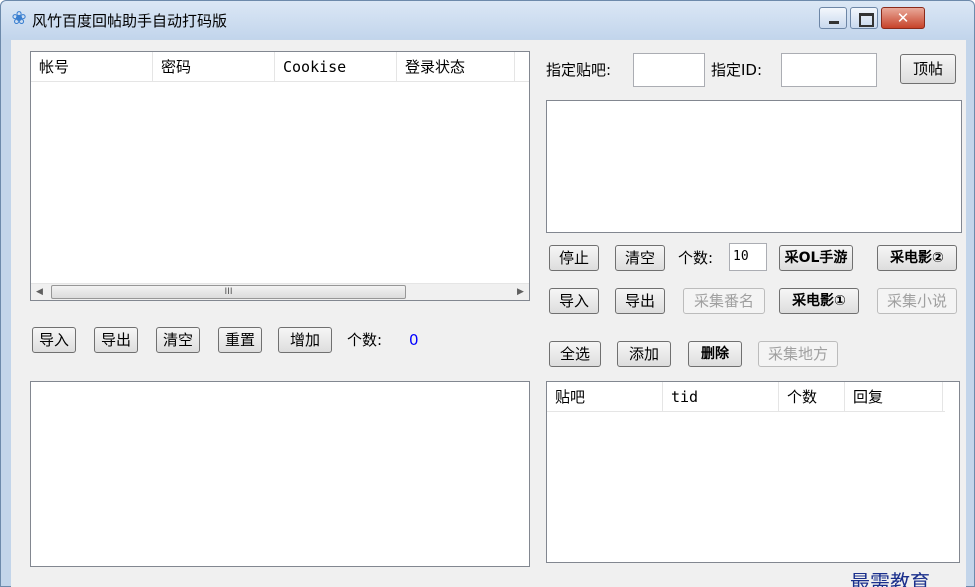 The width and height of the screenshot is (975, 587). Describe the element at coordinates (574, 301) in the screenshot. I see `collect-import-button: 导入` at that location.